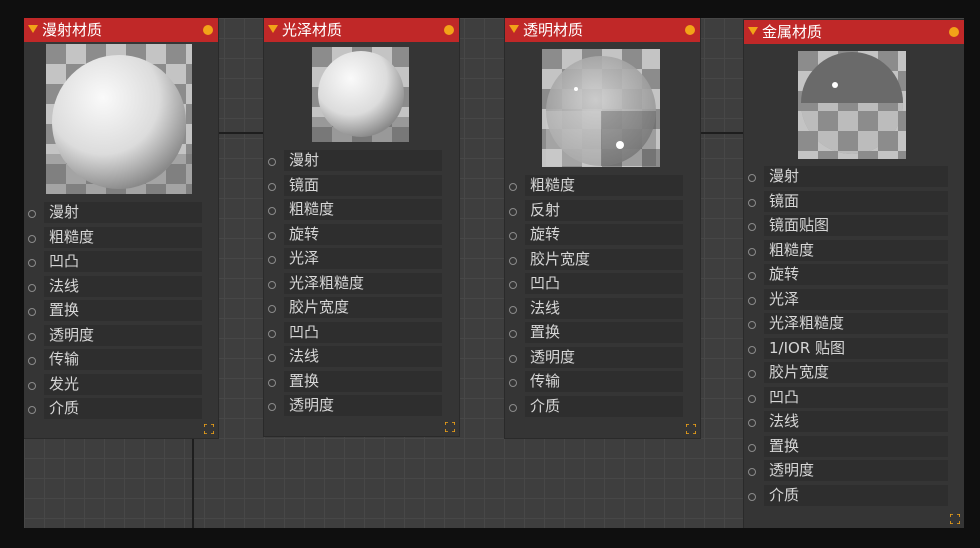  Describe the element at coordinates (596, 212) in the screenshot. I see `port-row: 反射` at that location.